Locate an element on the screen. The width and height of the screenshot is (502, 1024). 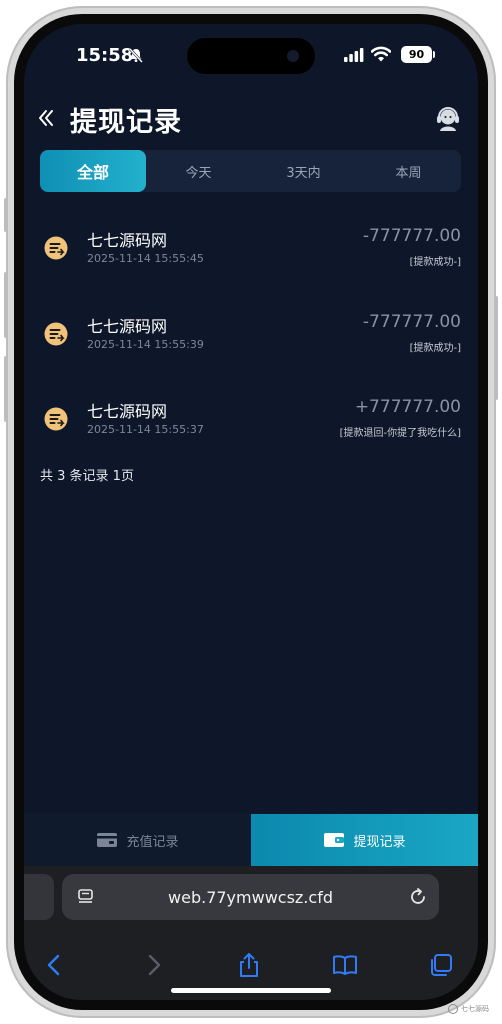
record-time: 2025-11-14 15:55:37 is located at coordinates (145, 429).